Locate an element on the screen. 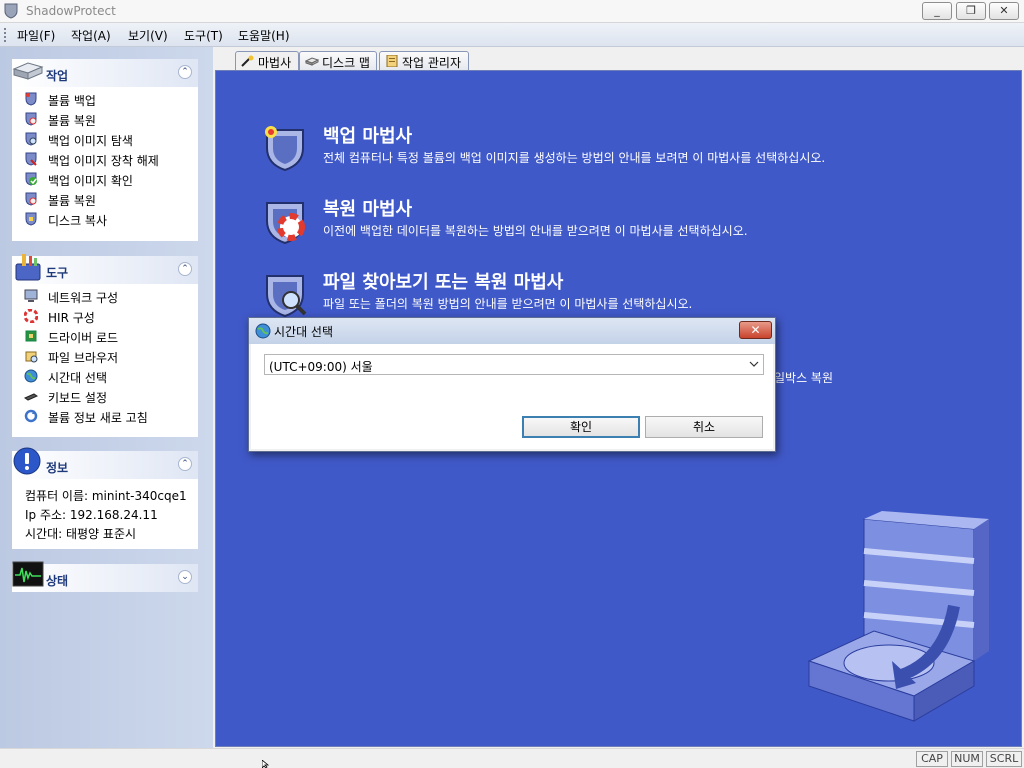  task-label: 백업 이미지 장착 해제 is located at coordinates (103, 161).